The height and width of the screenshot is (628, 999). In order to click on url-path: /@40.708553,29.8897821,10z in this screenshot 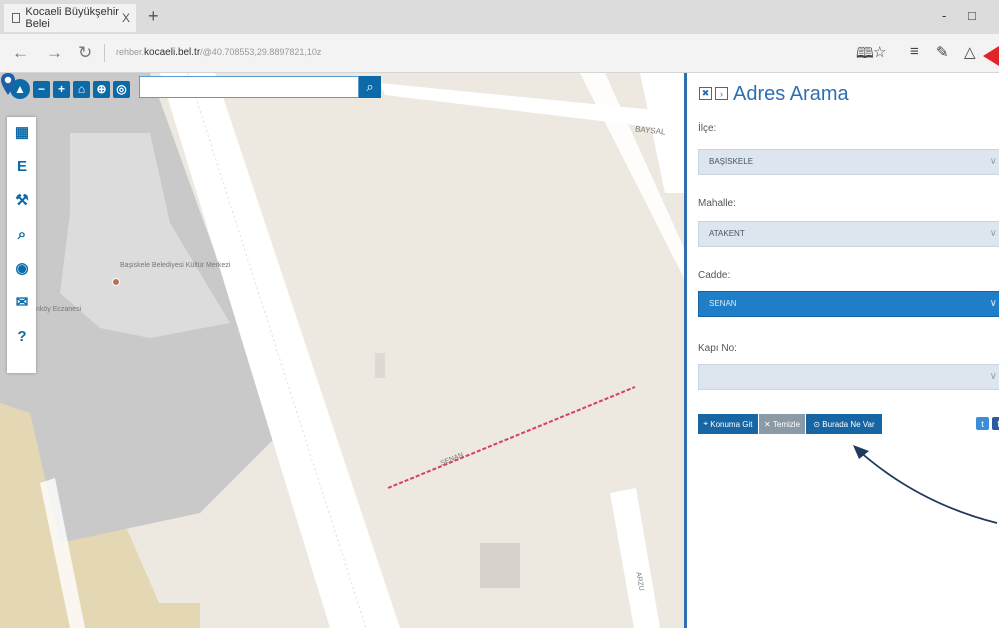, I will do `click(261, 52)`.